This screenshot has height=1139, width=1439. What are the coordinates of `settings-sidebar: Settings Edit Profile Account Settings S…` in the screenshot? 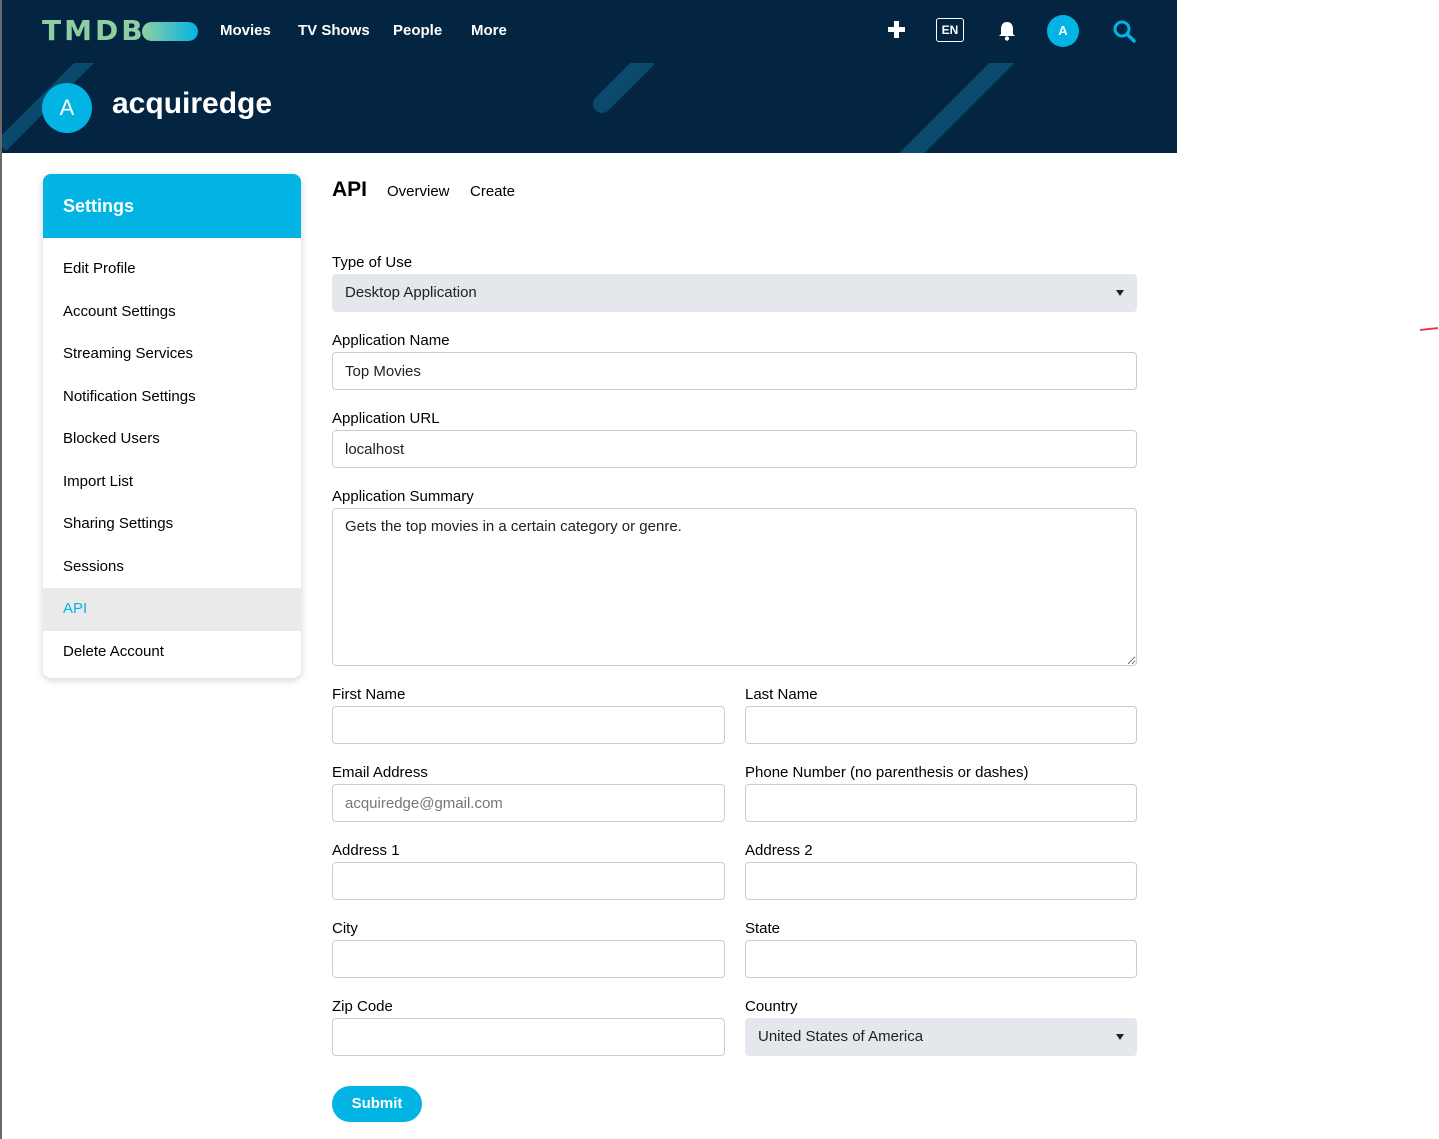 It's located at (172, 426).